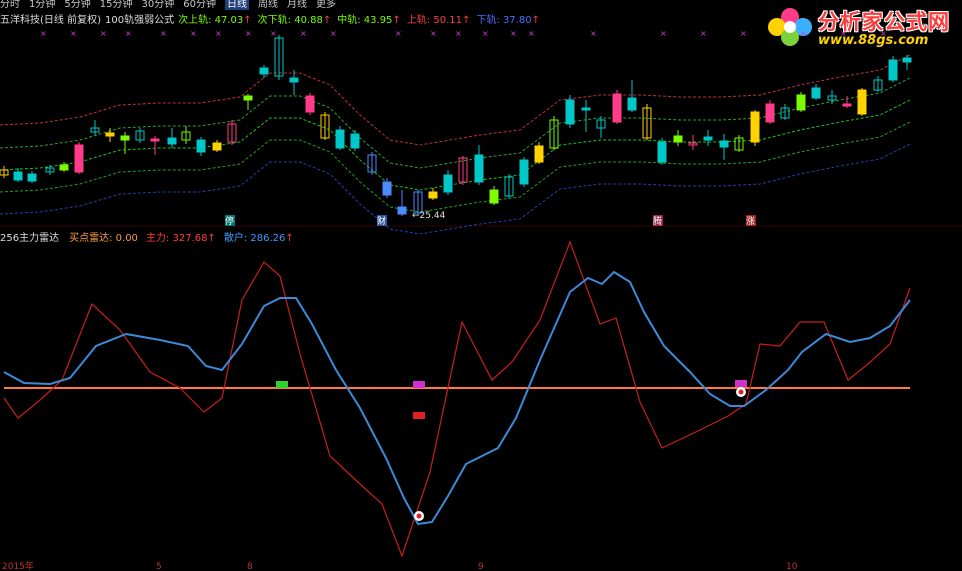  I want to click on marker-x-13: ×, so click(458, 33).